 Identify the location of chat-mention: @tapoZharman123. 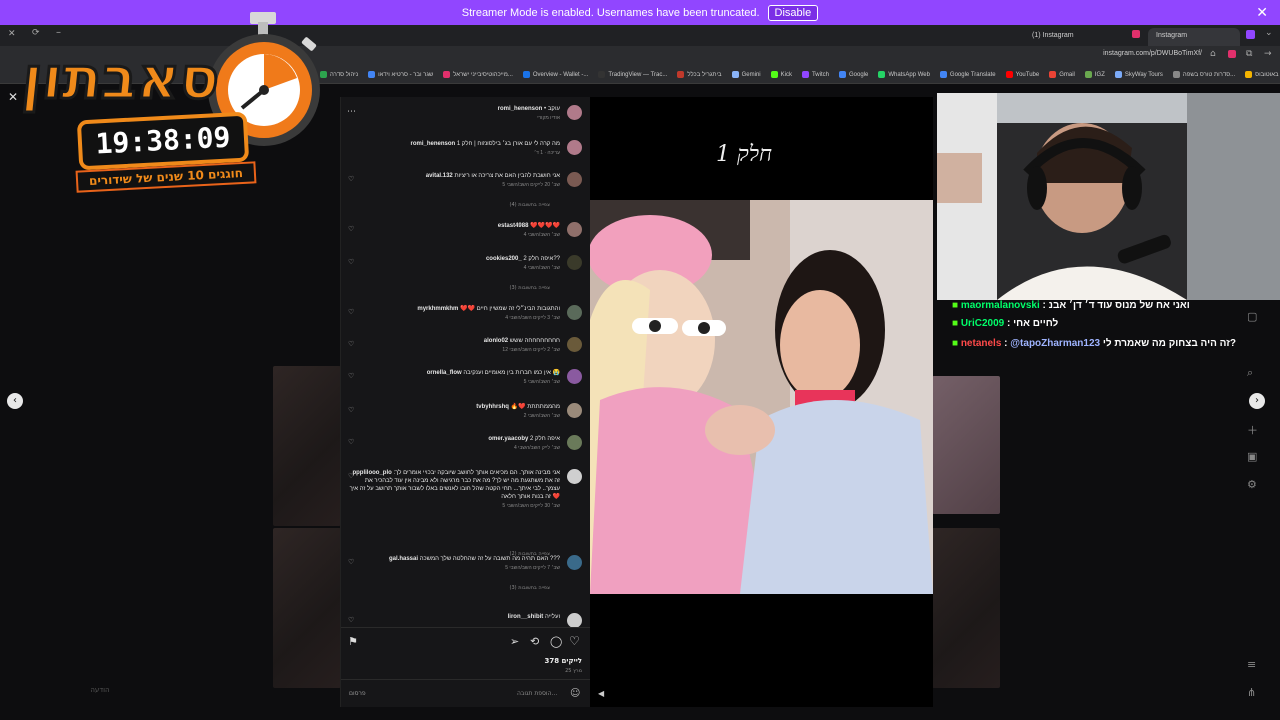
(1055, 343).